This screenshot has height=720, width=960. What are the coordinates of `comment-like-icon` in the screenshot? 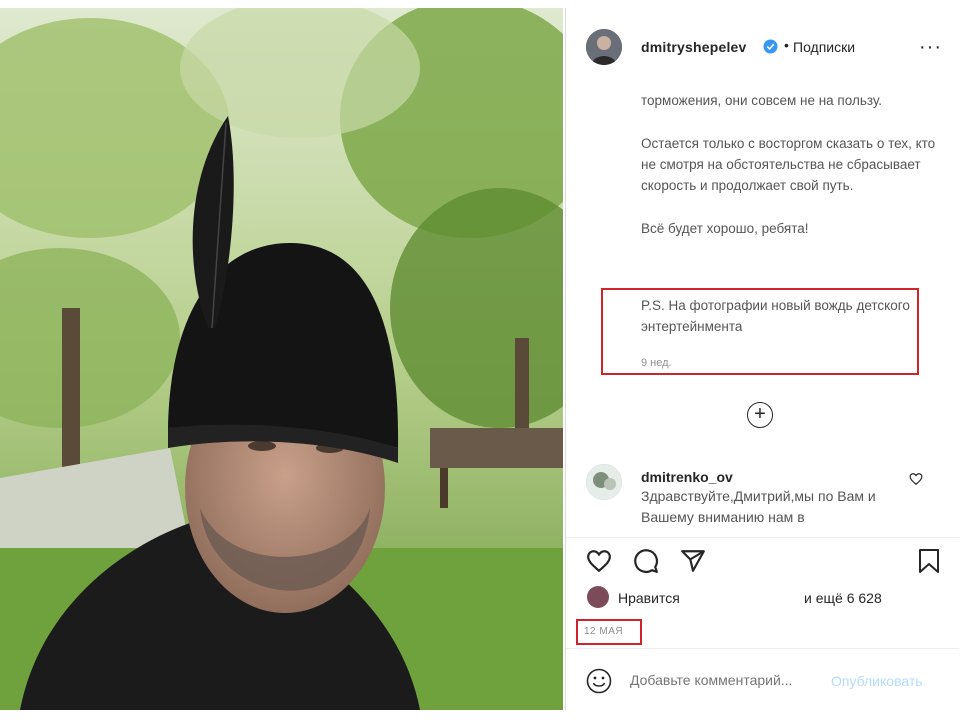 It's located at (916, 481).